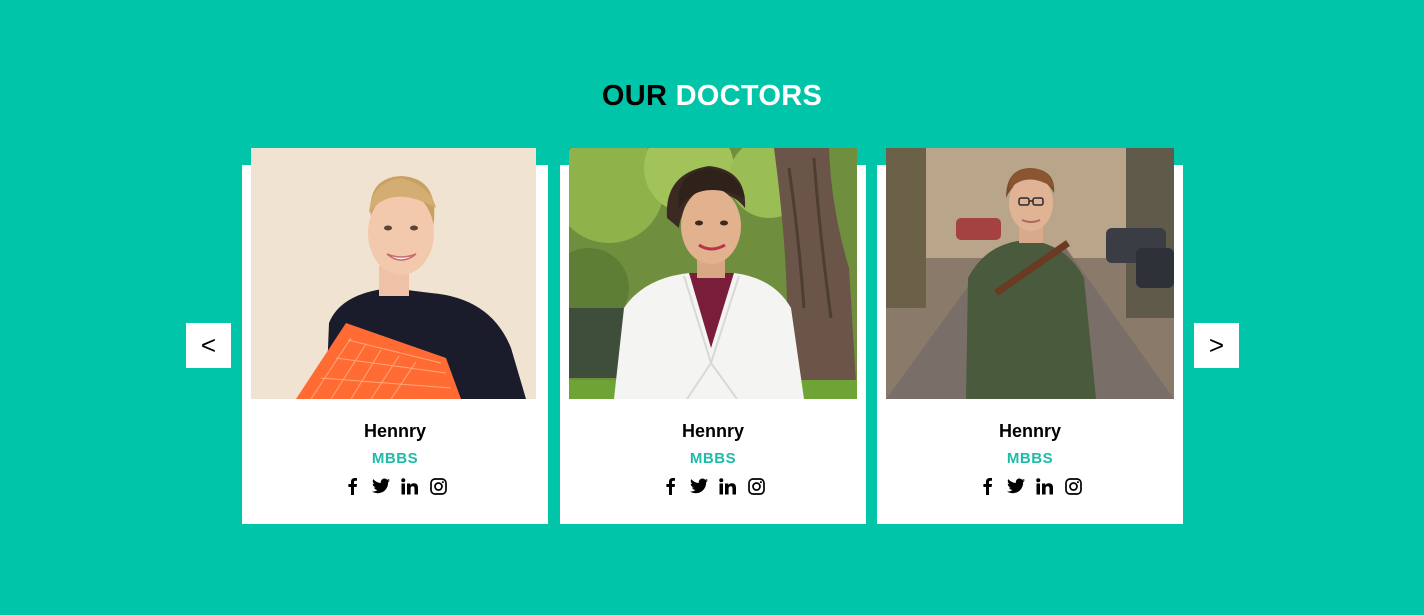 This screenshot has width=1424, height=615. I want to click on title-word-our: OUR, so click(634, 96).